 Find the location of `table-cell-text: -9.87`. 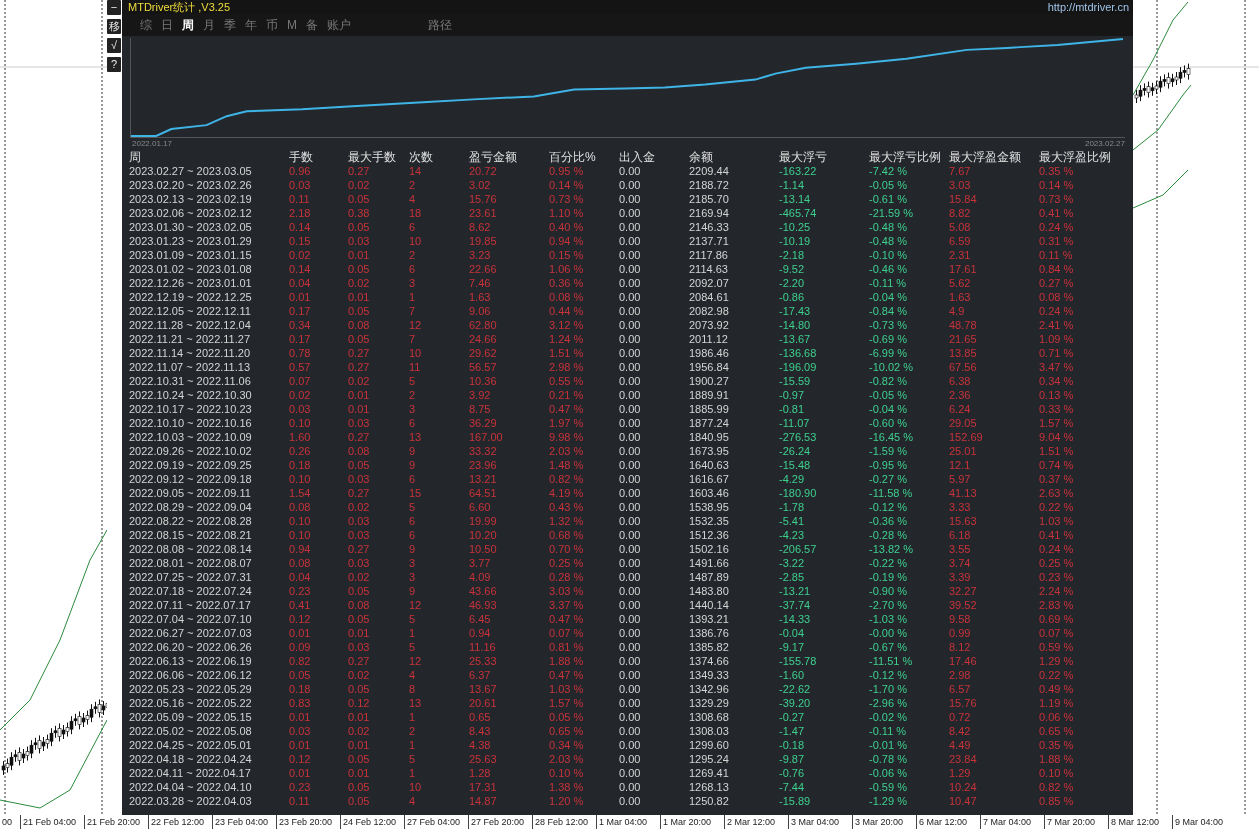

table-cell-text: -9.87 is located at coordinates (792, 759).